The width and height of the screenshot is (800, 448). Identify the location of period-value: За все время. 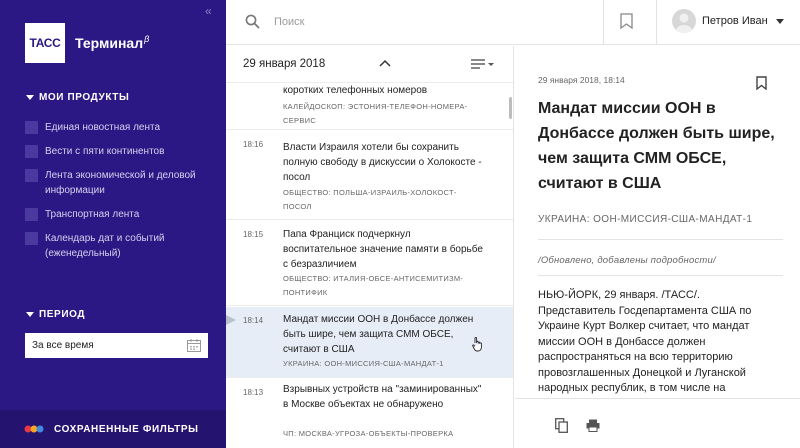
(63, 345).